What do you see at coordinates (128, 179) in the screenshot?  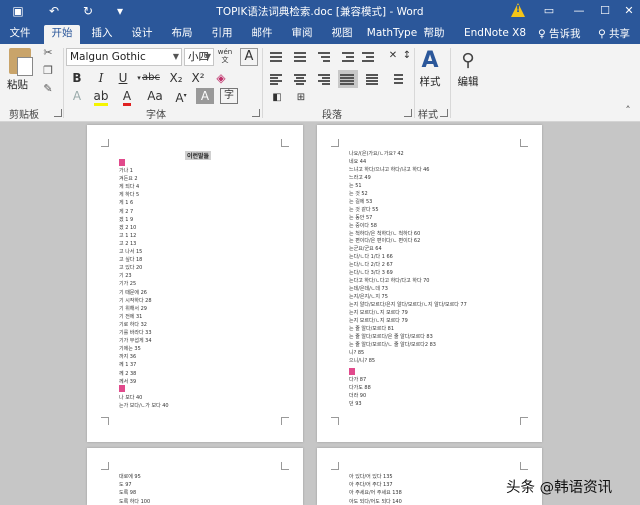 I see `grammar-entry: 겨든요 2` at bounding box center [128, 179].